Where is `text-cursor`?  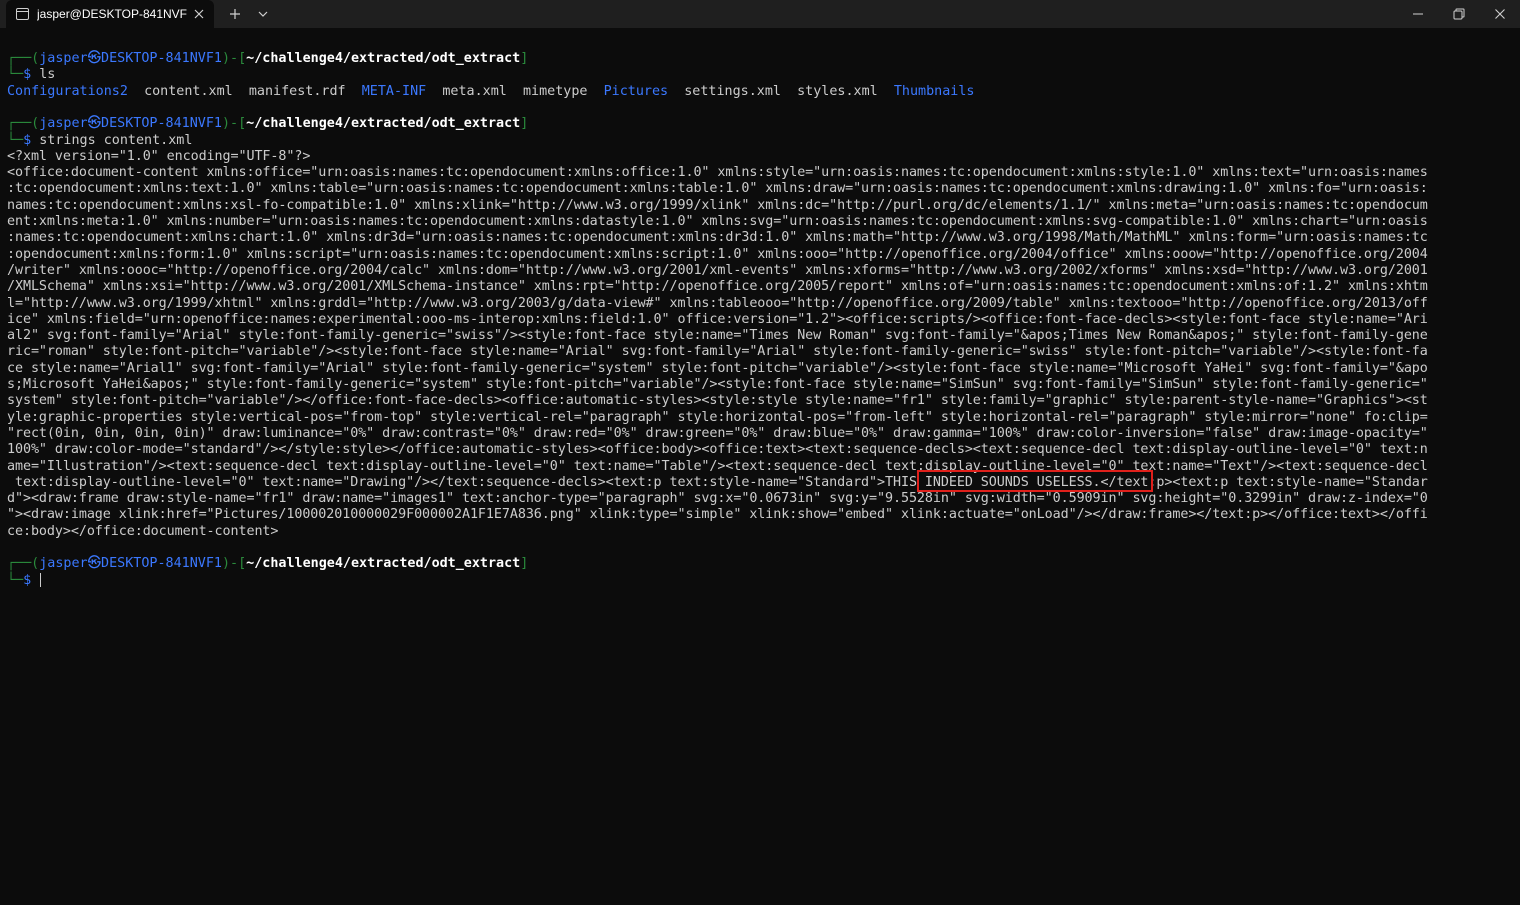
text-cursor is located at coordinates (40, 580).